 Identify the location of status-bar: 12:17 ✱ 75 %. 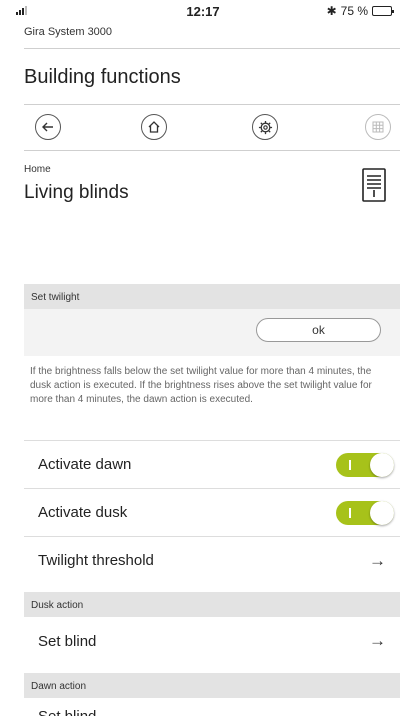
(203, 11).